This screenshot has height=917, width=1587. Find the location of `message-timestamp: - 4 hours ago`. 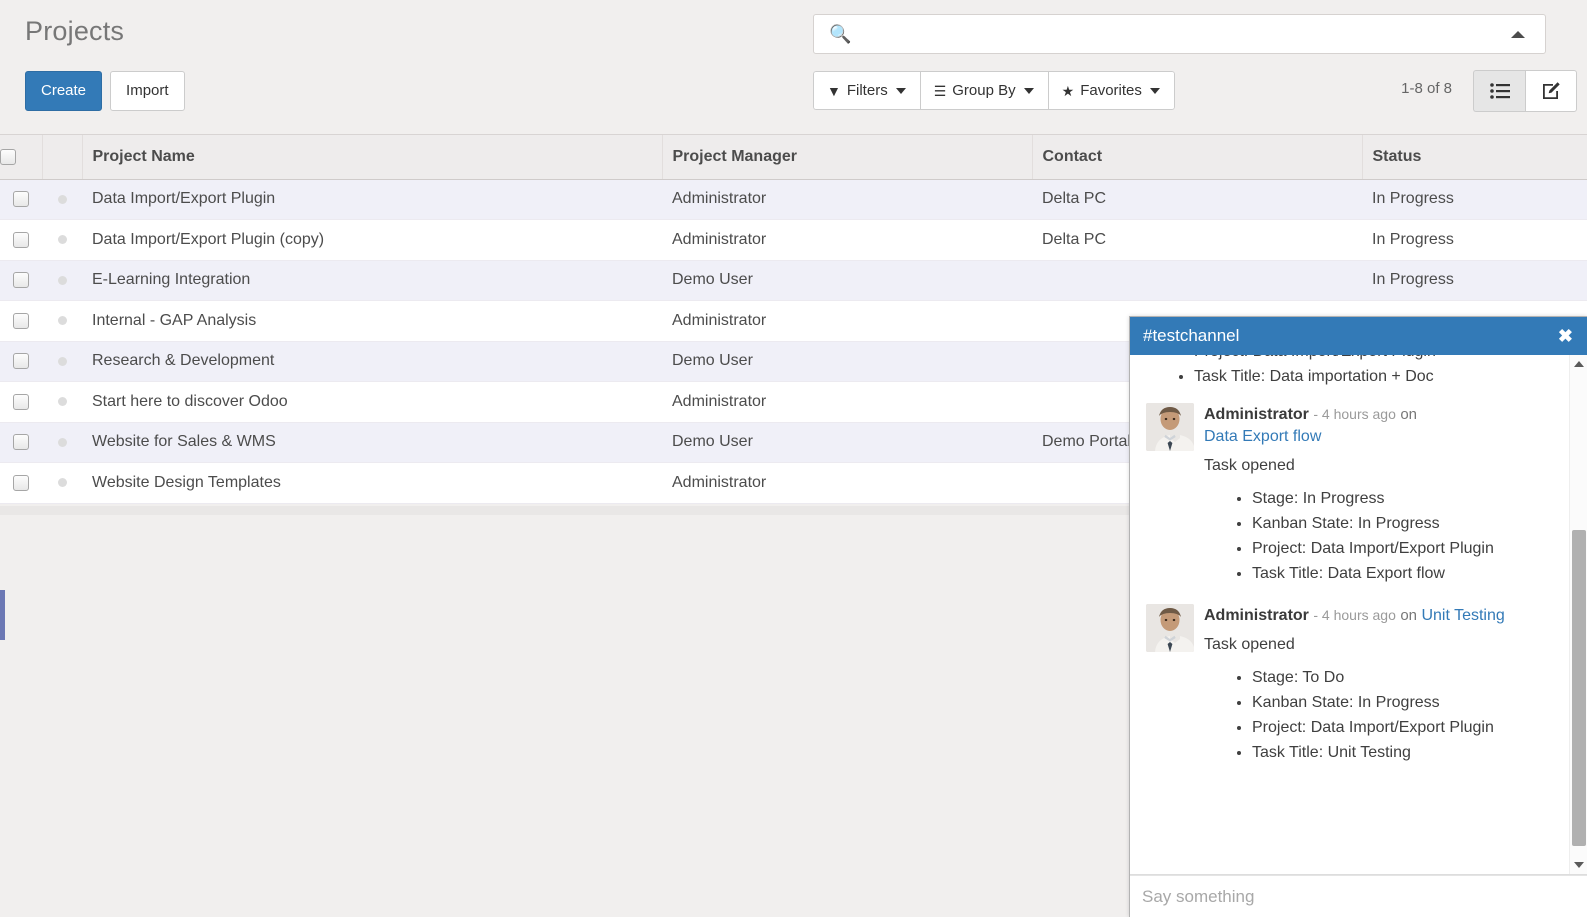

message-timestamp: - 4 hours ago is located at coordinates (1354, 414).